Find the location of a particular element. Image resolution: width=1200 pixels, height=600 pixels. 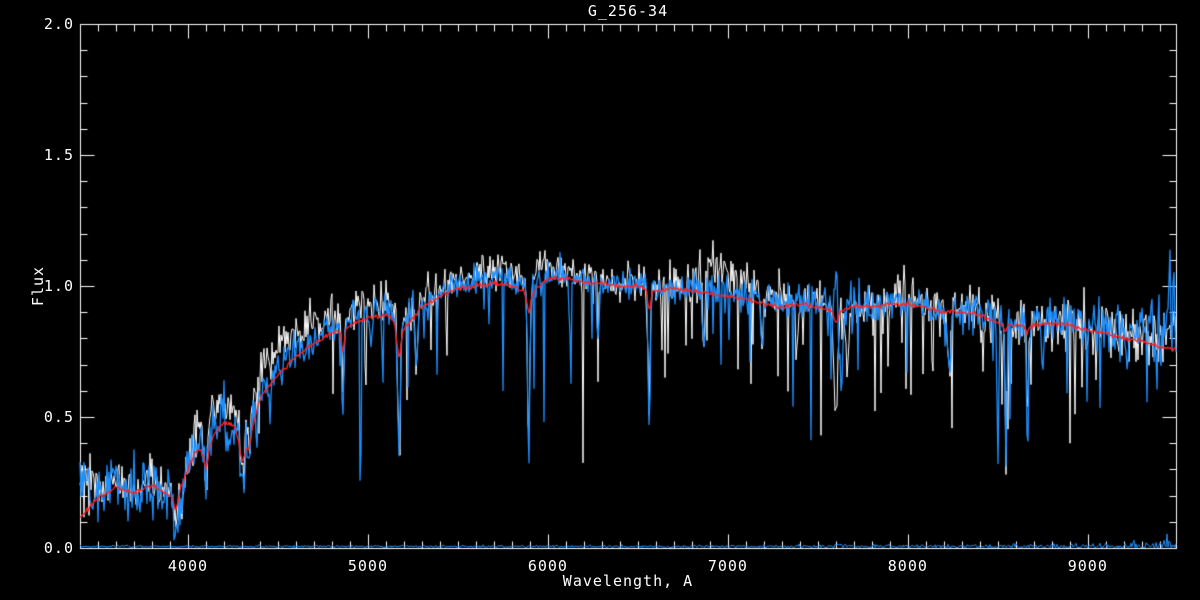

y-tick-label: 0.0 is located at coordinates (58, 548).